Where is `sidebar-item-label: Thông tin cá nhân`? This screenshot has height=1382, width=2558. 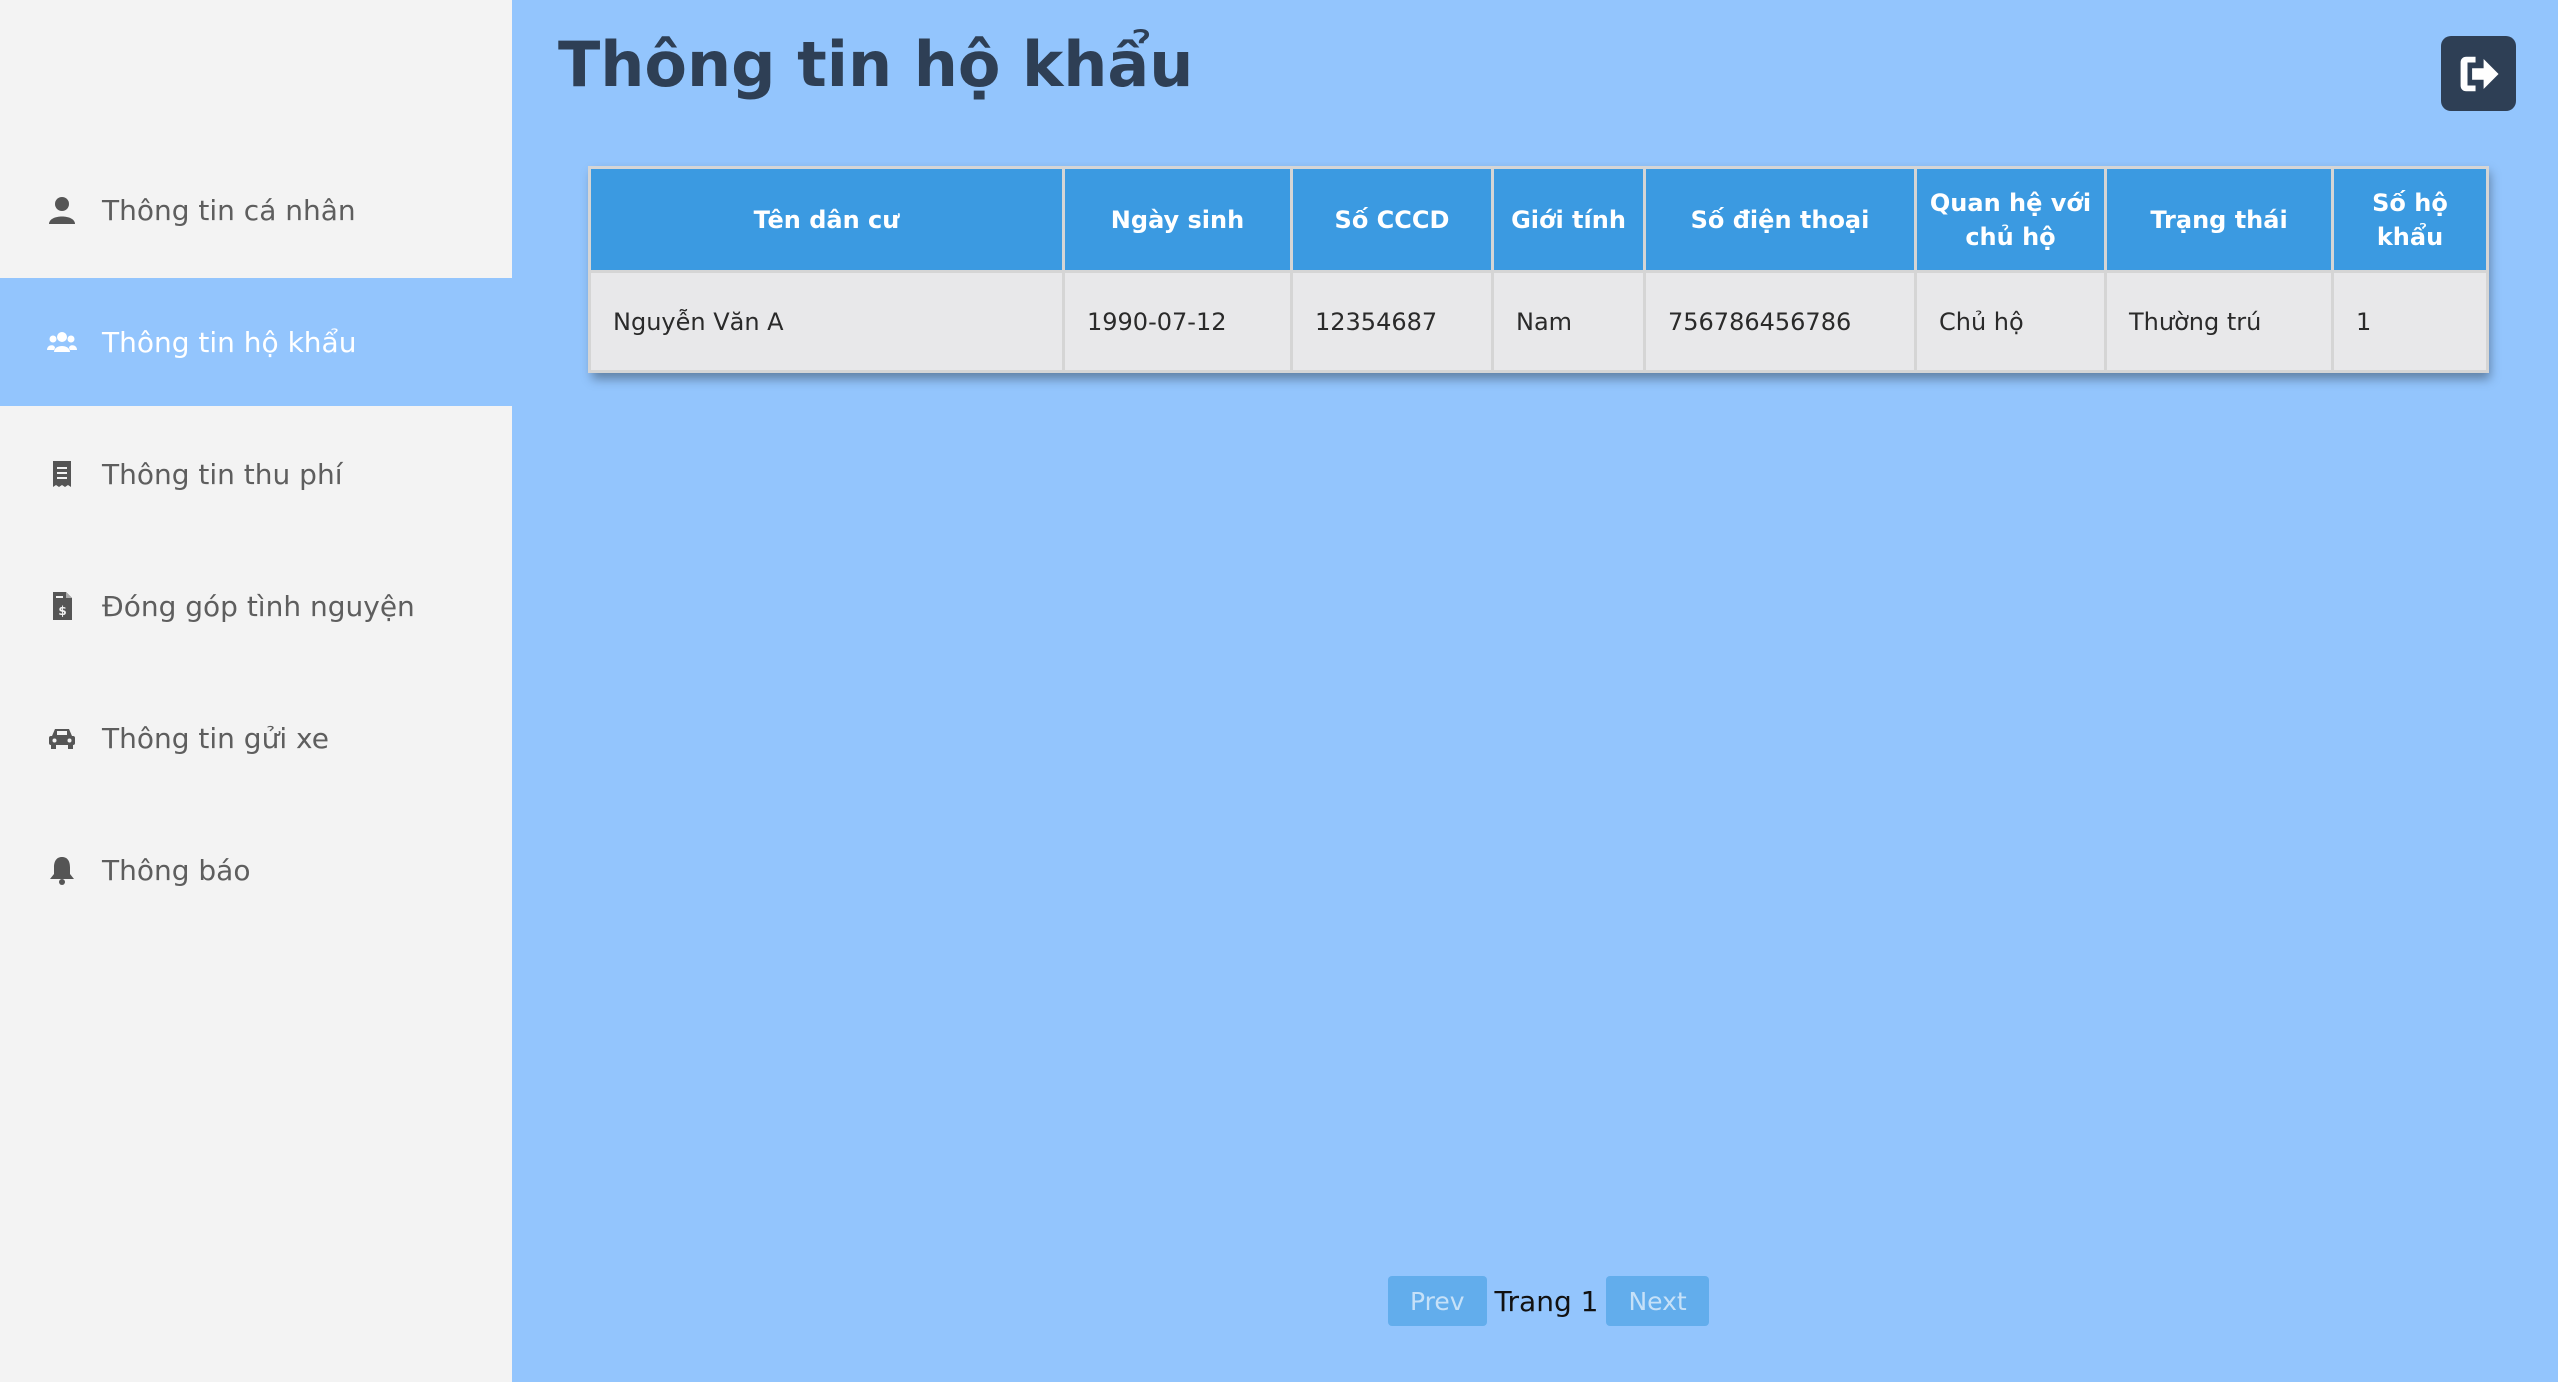
sidebar-item-label: Thông tin cá nhân is located at coordinates (229, 210).